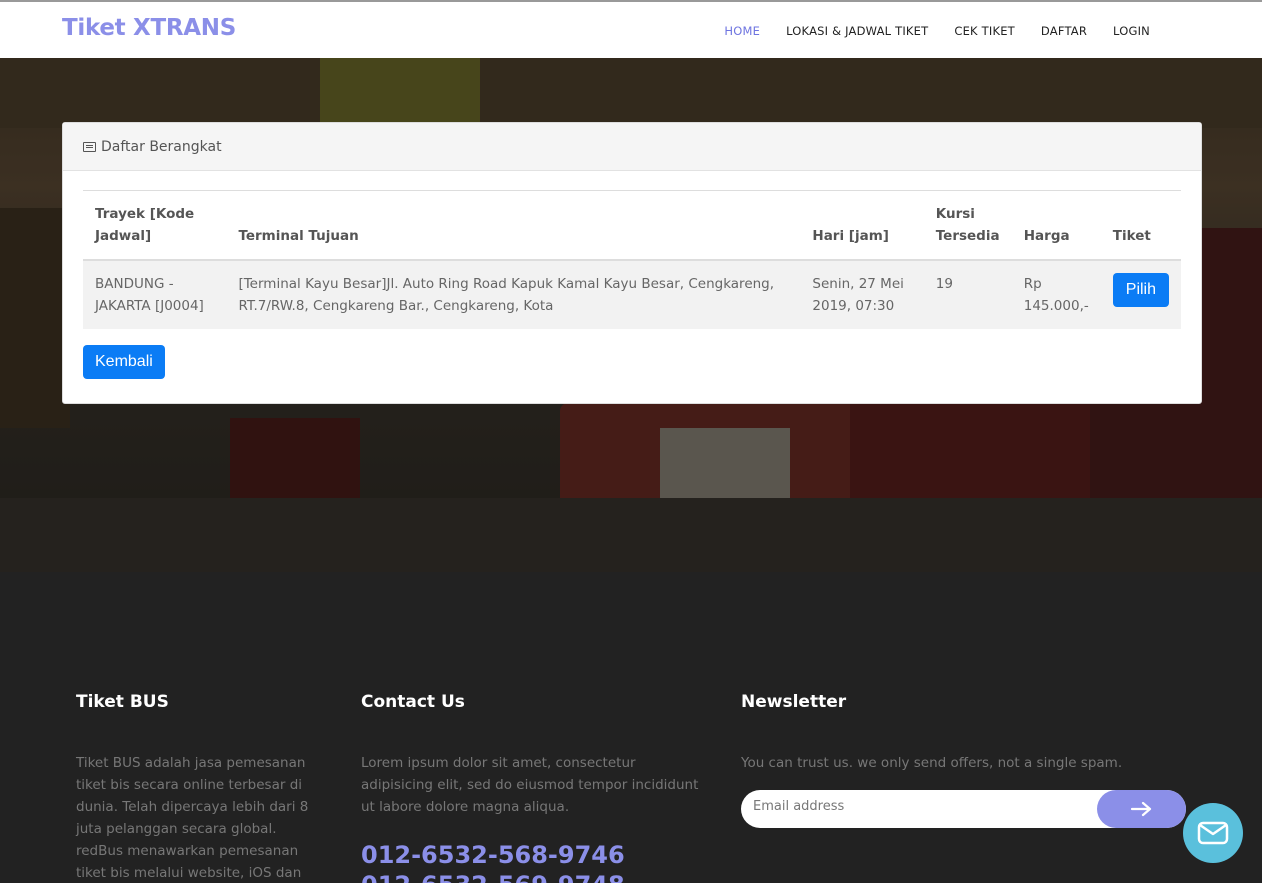 The height and width of the screenshot is (883, 1262). What do you see at coordinates (742, 31) in the screenshot?
I see `nav-home: HOME` at bounding box center [742, 31].